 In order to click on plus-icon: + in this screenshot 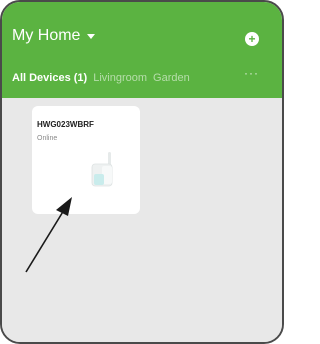, I will do `click(252, 39)`.